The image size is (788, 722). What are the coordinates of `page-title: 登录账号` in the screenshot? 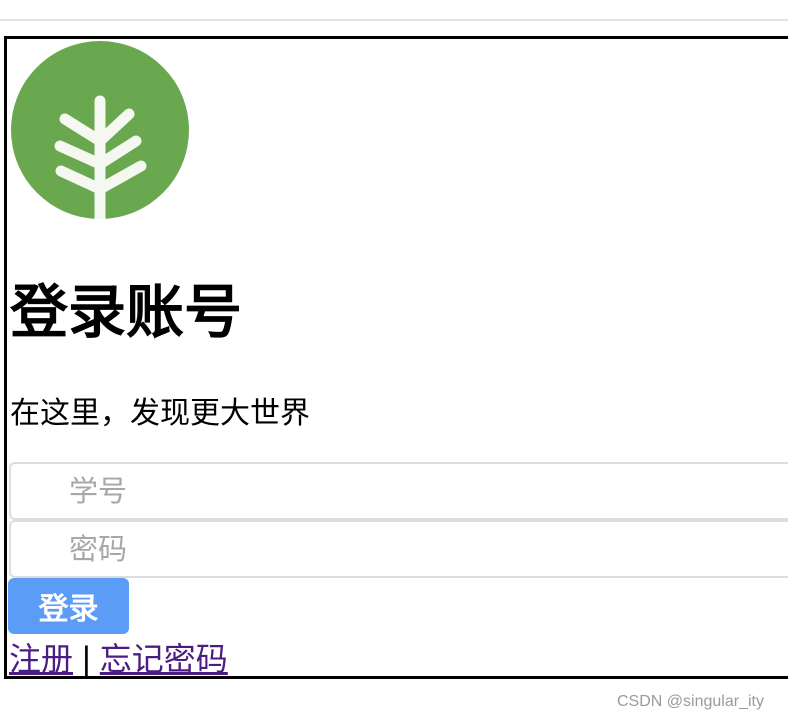 It's located at (126, 312).